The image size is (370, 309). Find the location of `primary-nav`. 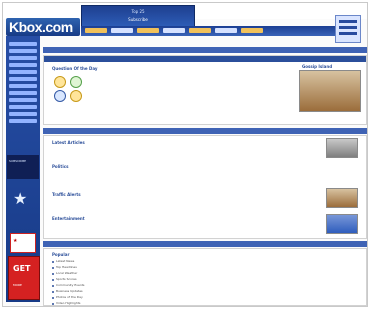

primary-nav is located at coordinates (174, 30).